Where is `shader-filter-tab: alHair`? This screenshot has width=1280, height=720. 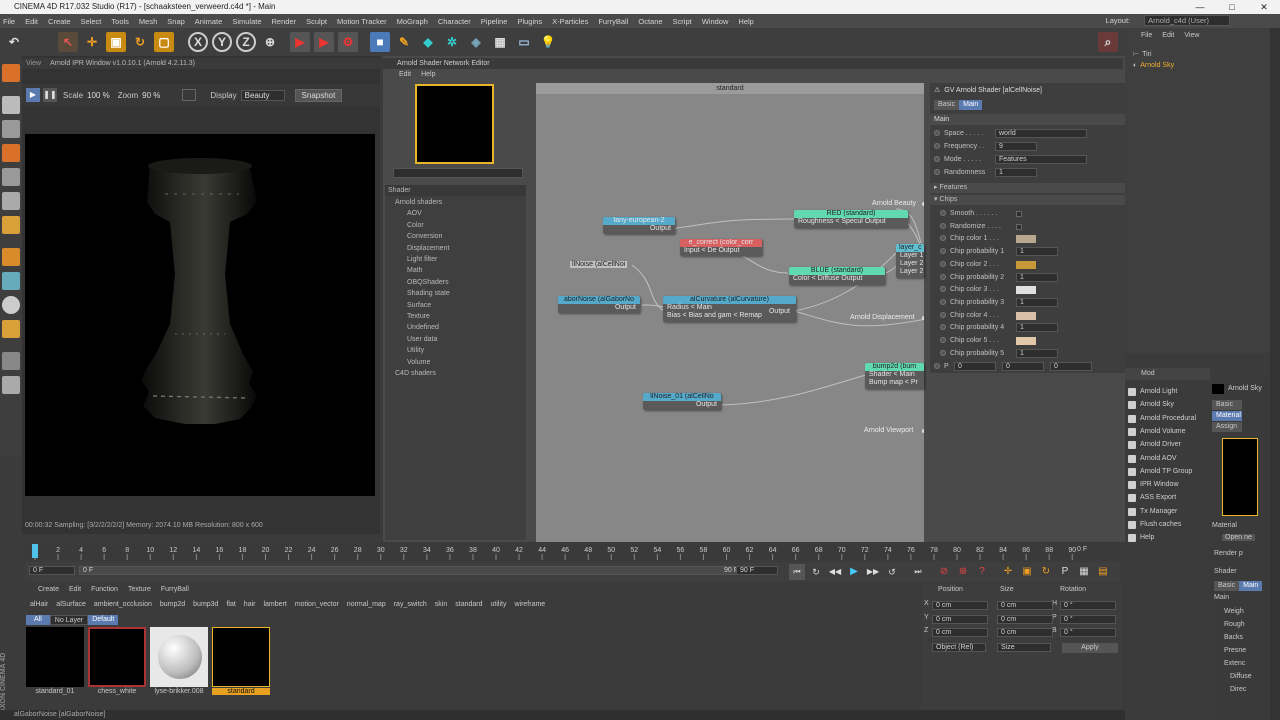
shader-filter-tab: alHair is located at coordinates (39, 604).